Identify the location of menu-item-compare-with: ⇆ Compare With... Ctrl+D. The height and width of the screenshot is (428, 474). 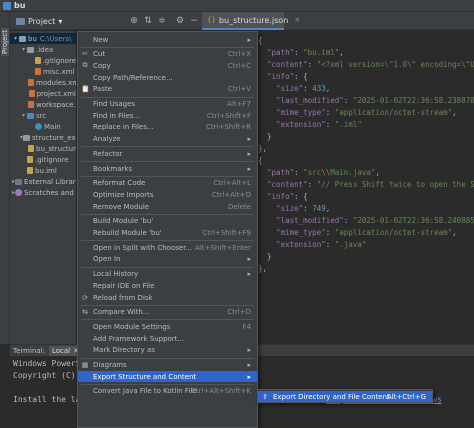
(167, 312).